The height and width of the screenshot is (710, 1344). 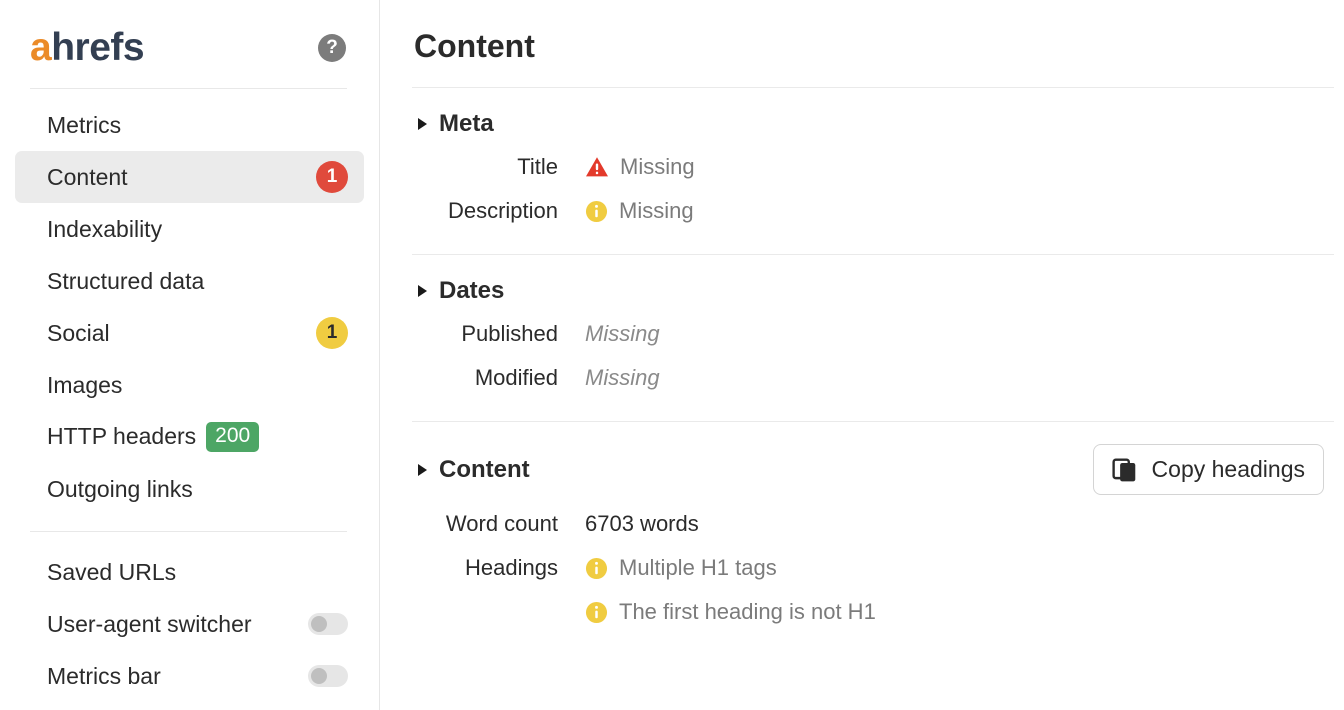 What do you see at coordinates (84, 124) in the screenshot?
I see `sidebar-item-label: Metrics` at bounding box center [84, 124].